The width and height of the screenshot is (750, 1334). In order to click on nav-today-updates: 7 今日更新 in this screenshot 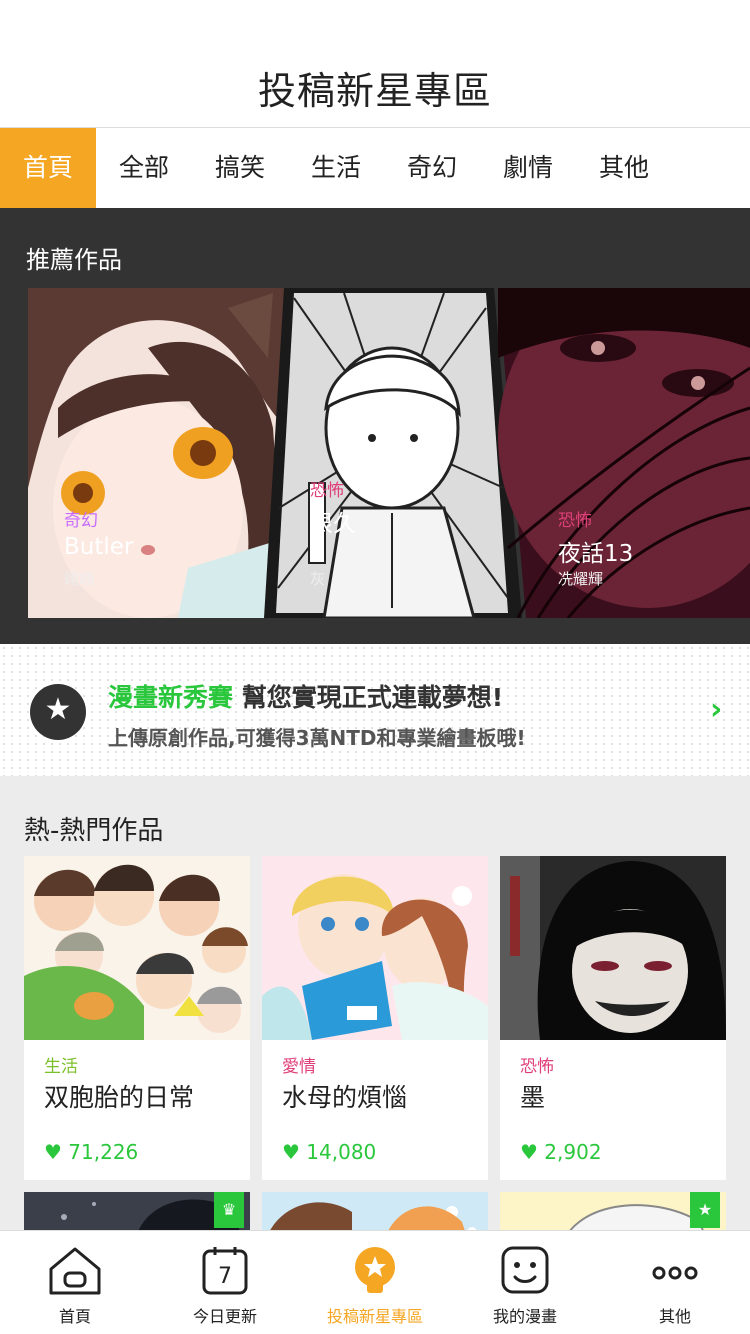, I will do `click(225, 1282)`.